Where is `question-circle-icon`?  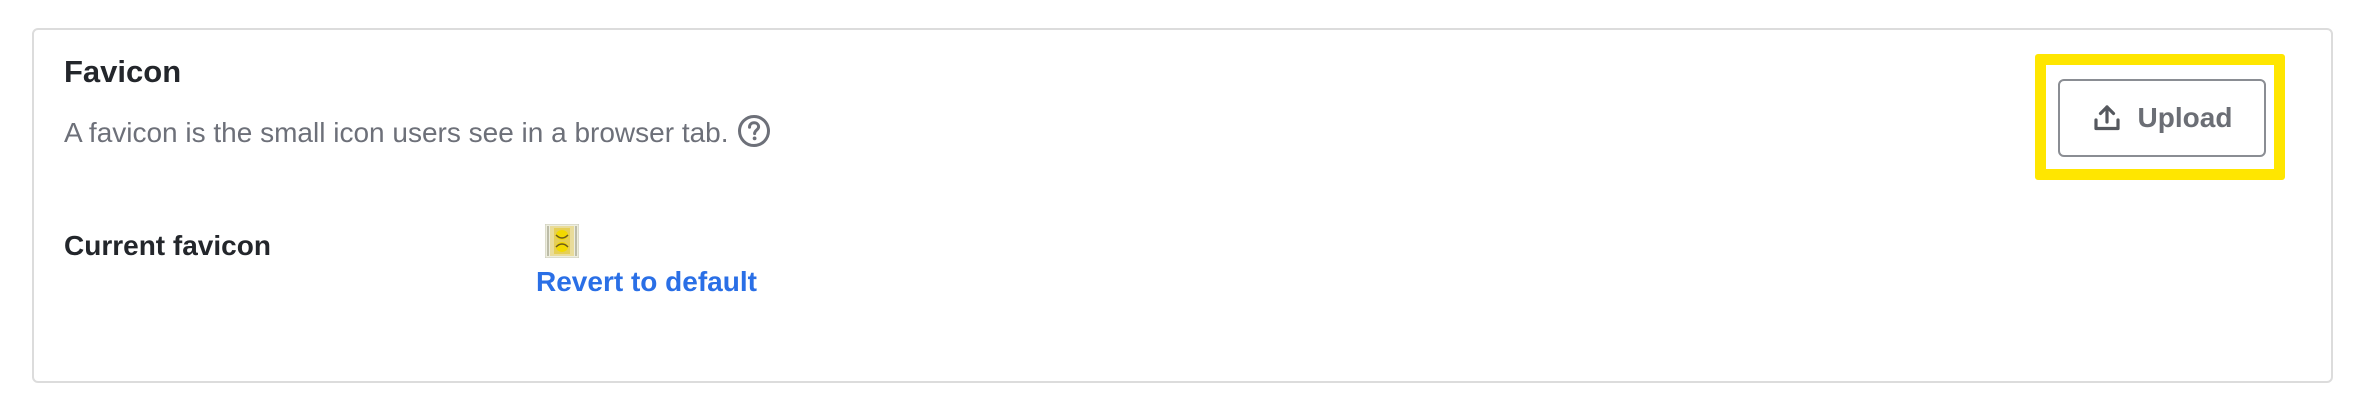 question-circle-icon is located at coordinates (754, 131).